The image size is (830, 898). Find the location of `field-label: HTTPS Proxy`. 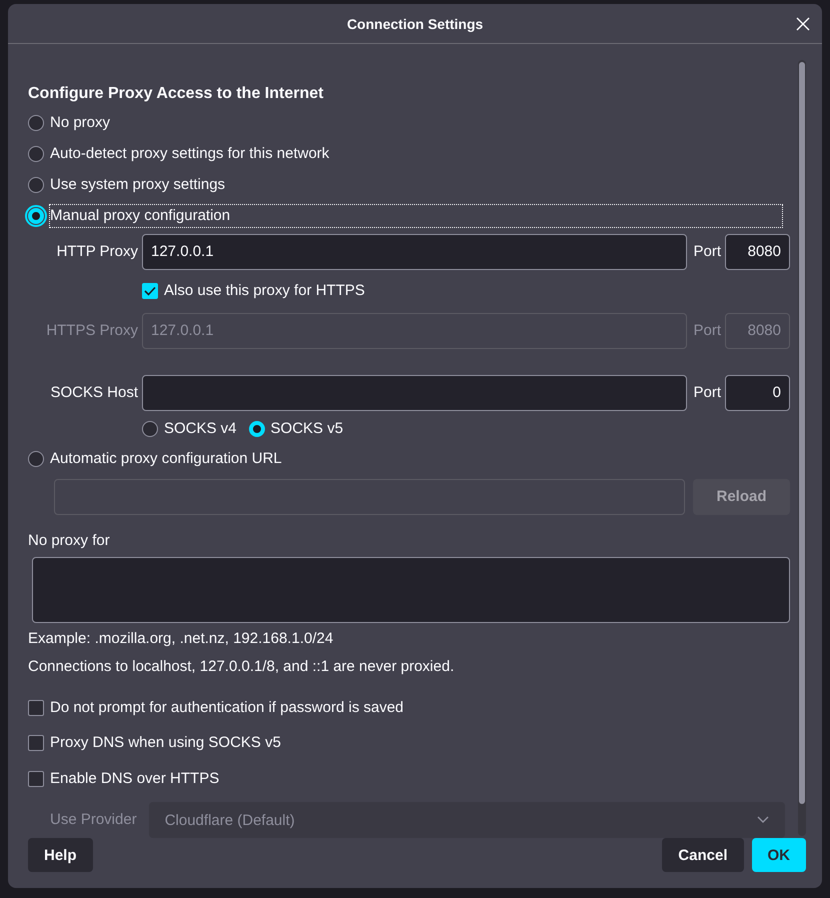

field-label: HTTPS Proxy is located at coordinates (91, 331).